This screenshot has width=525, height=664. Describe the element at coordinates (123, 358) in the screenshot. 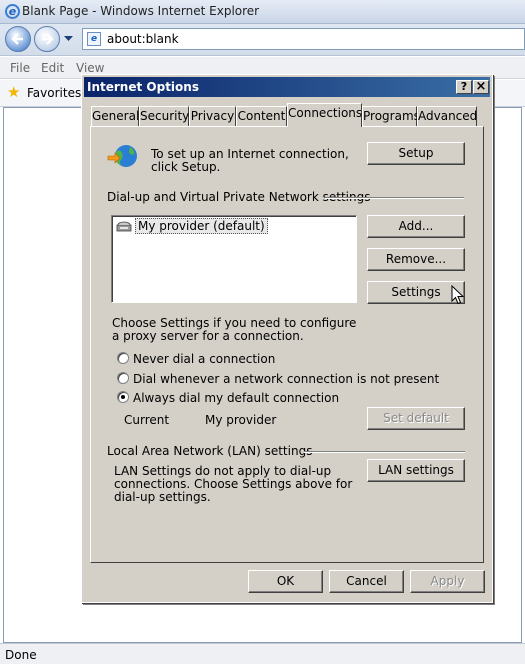

I see `never-dial-radio` at that location.